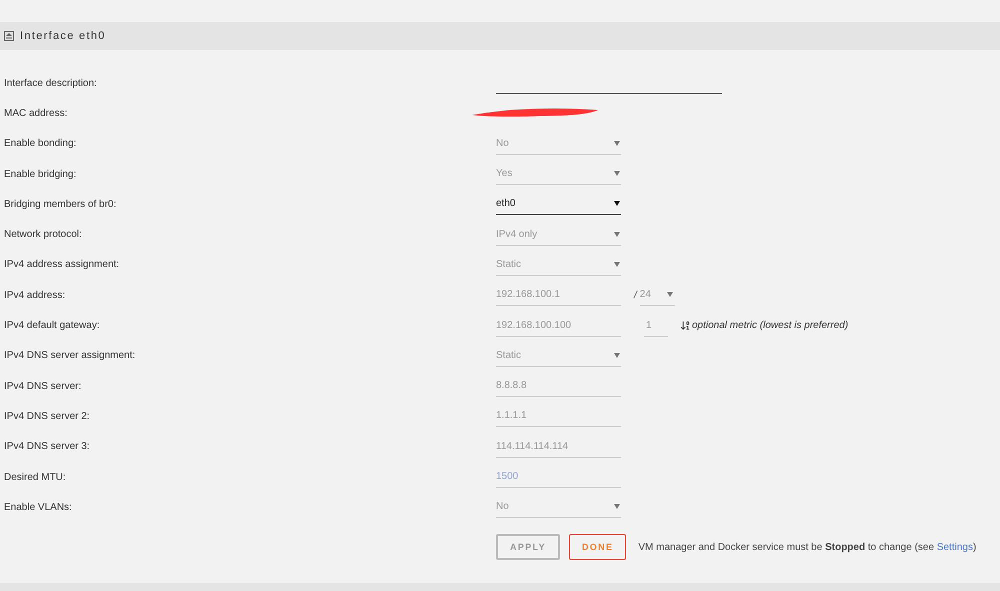 The image size is (1000, 591). Describe the element at coordinates (43, 235) in the screenshot. I see `field-label: Network protocol:` at that location.